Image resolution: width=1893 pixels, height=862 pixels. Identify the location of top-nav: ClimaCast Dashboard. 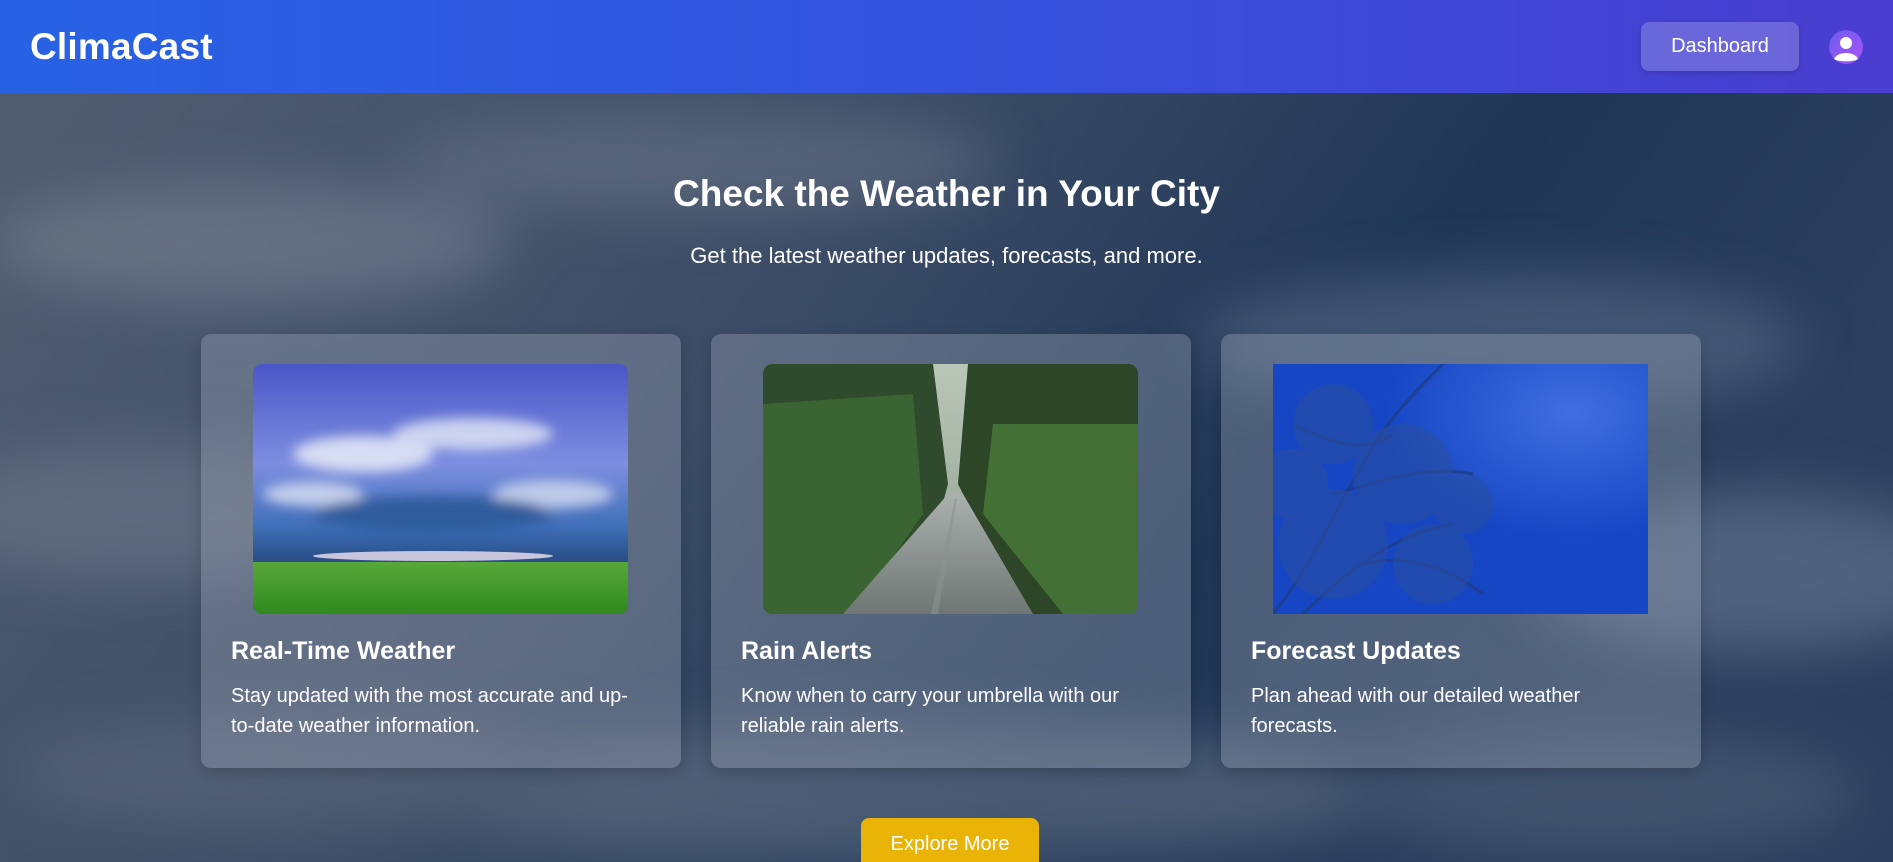
(946, 46).